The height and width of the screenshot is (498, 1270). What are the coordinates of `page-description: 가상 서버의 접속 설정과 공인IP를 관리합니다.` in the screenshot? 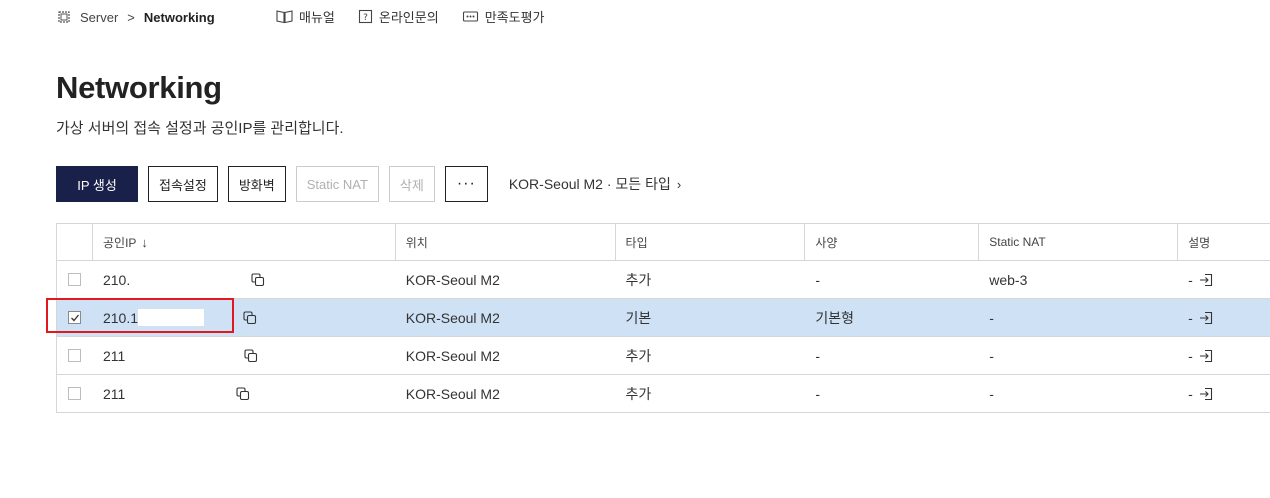 It's located at (200, 128).